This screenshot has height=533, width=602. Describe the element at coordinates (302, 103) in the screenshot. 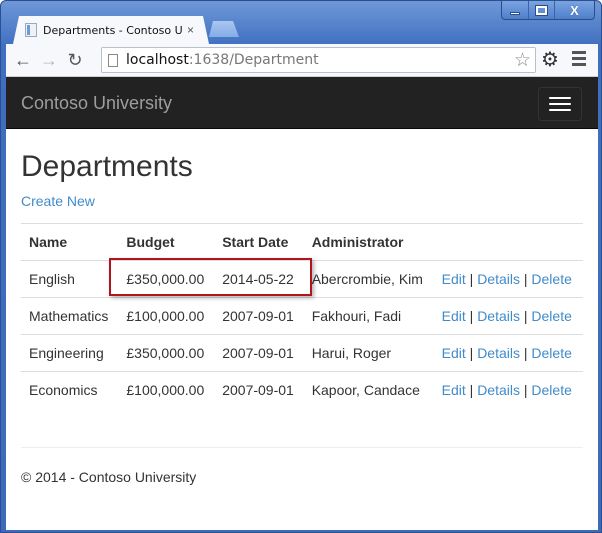

I see `site-navbar: Contoso University` at that location.